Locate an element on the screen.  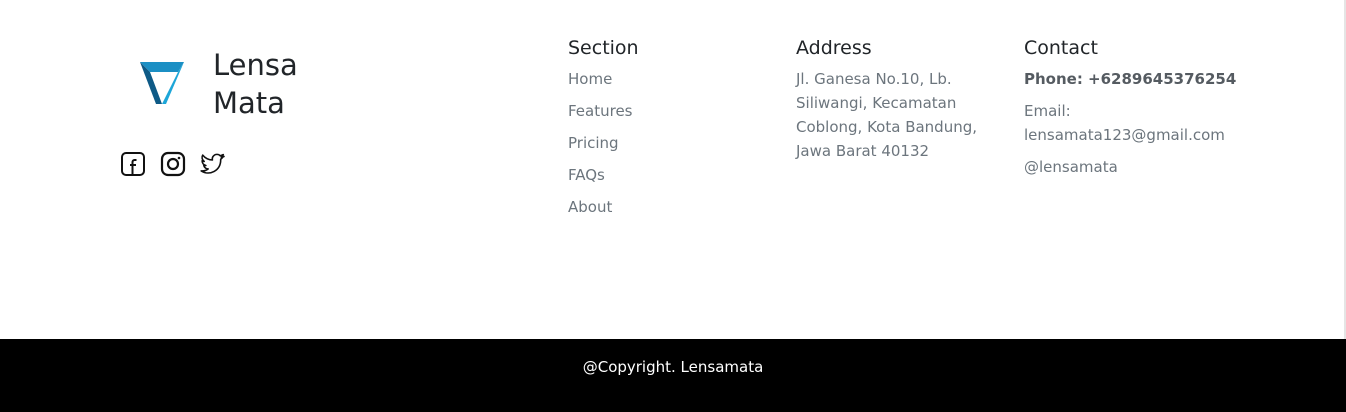
lensa-mata-logo-icon is located at coordinates (162, 83).